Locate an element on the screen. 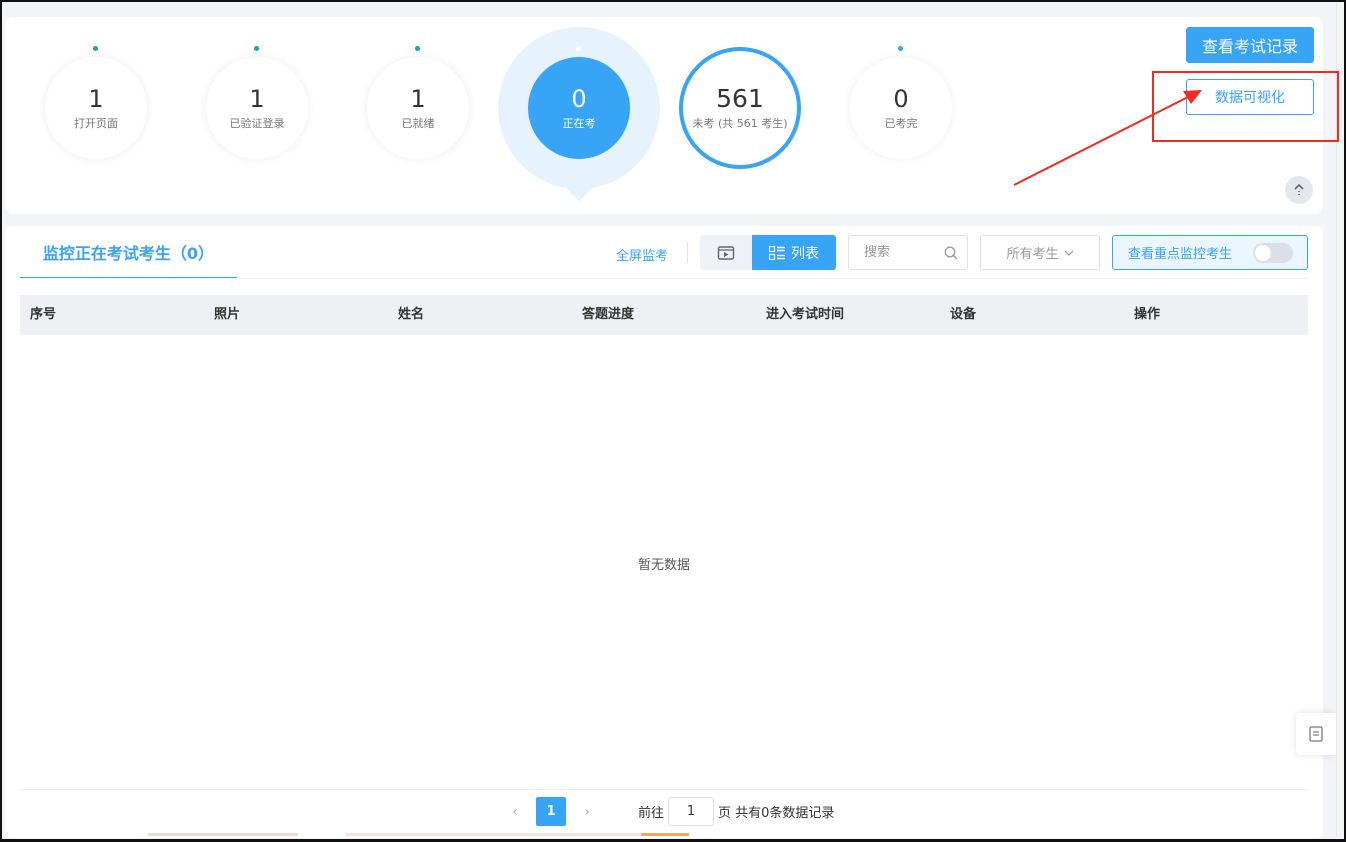 The image size is (1346, 842). column-header-name: 姓名 is located at coordinates (411, 314).